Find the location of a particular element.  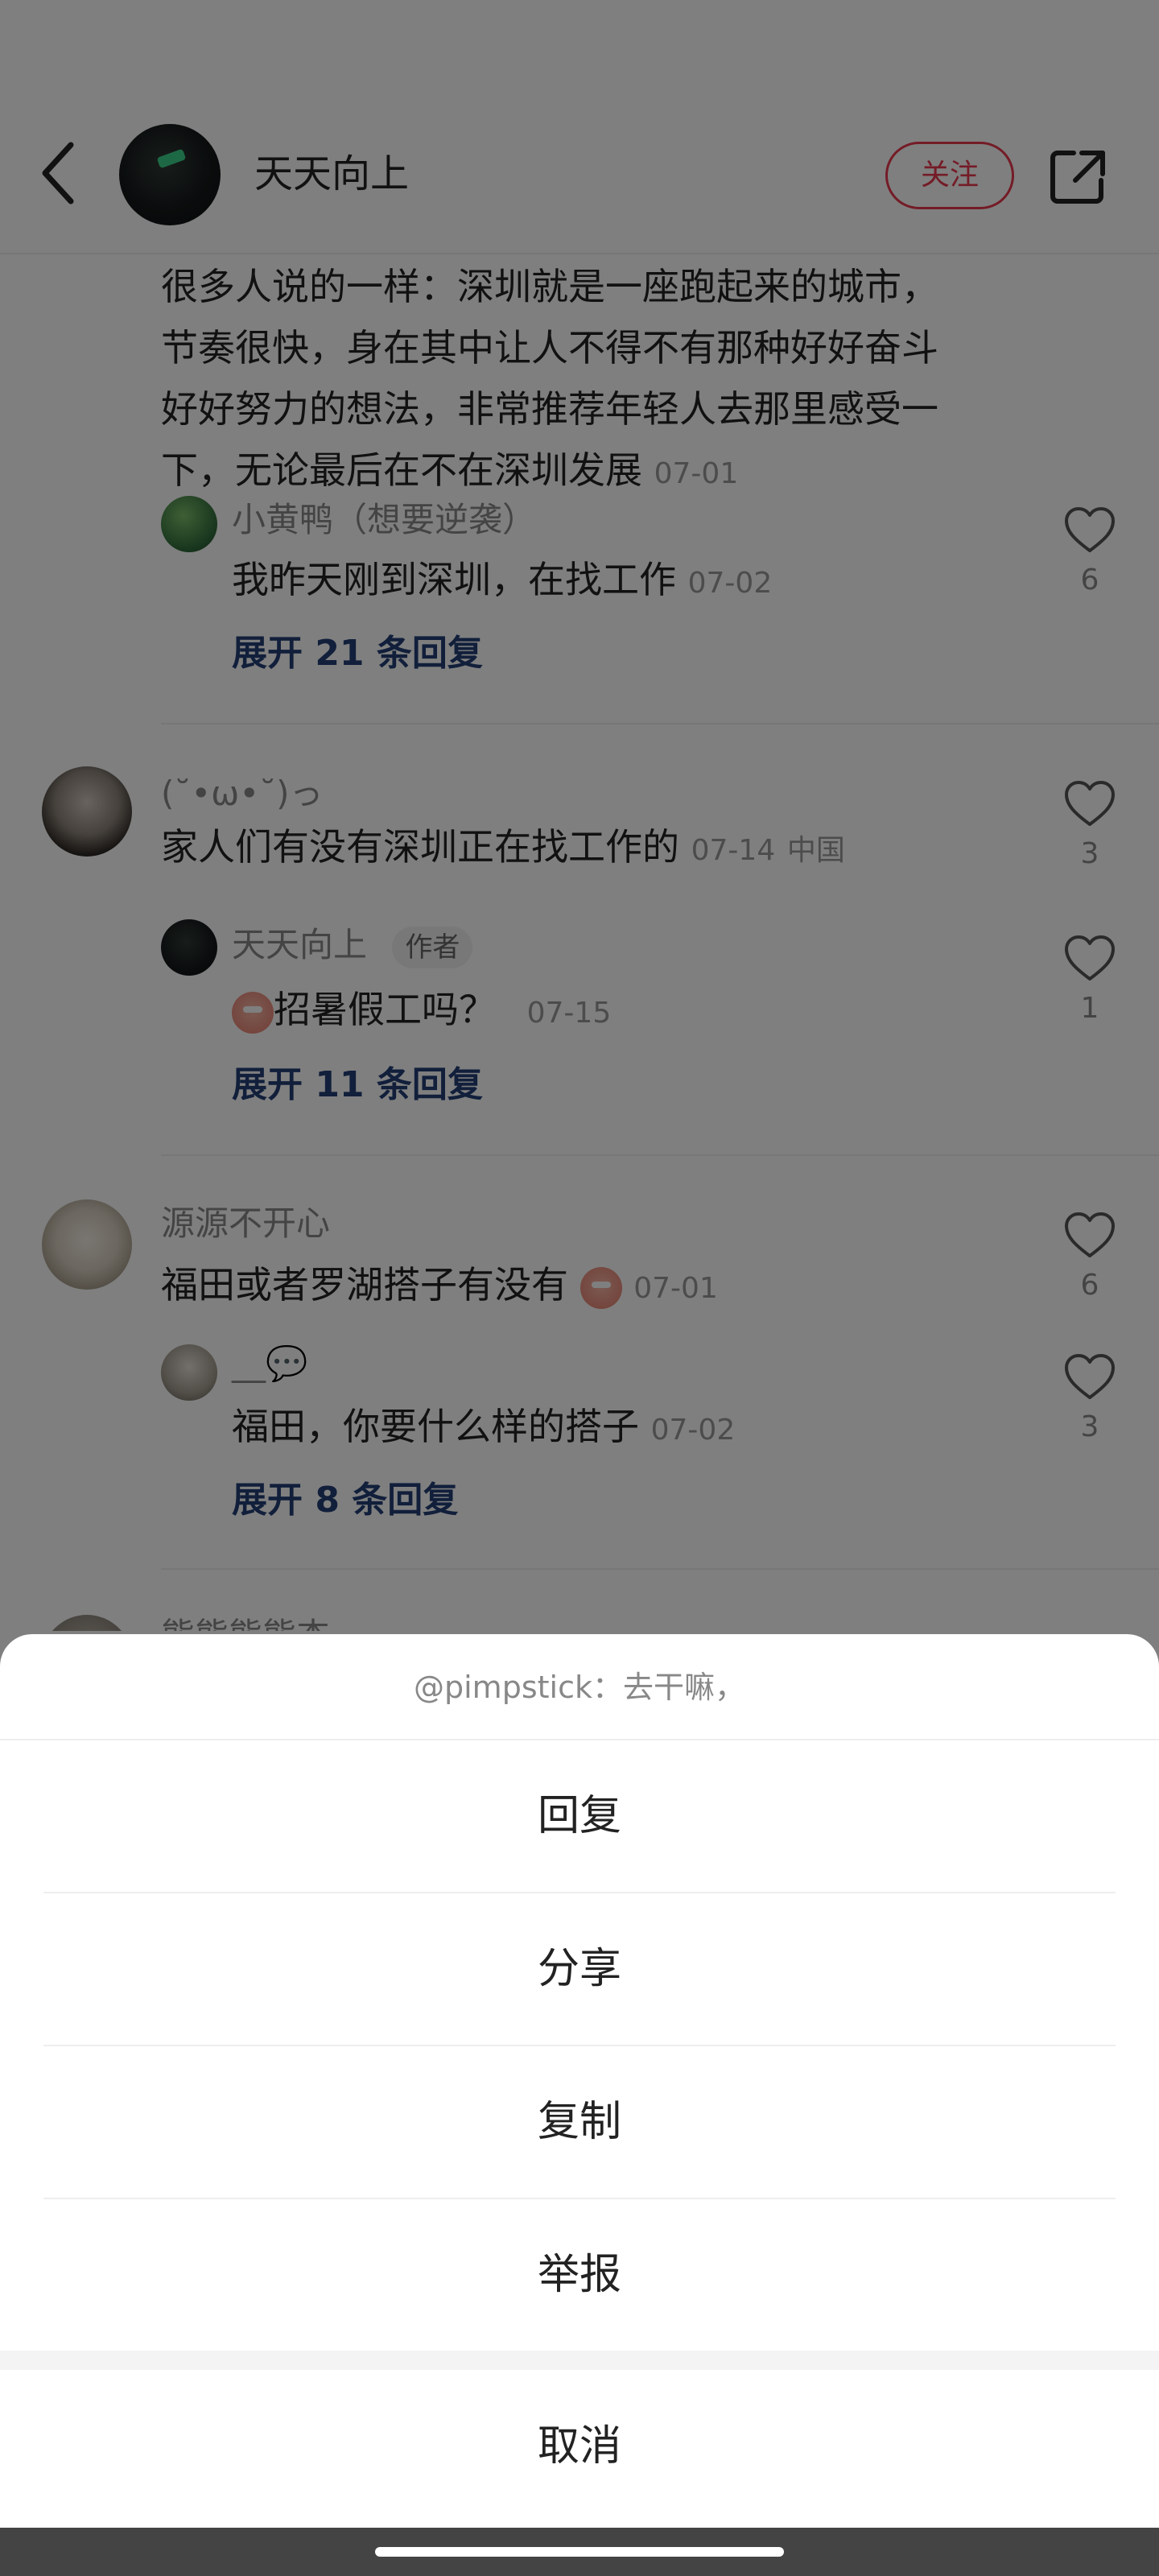

reply-option: 回复 is located at coordinates (579, 1816).